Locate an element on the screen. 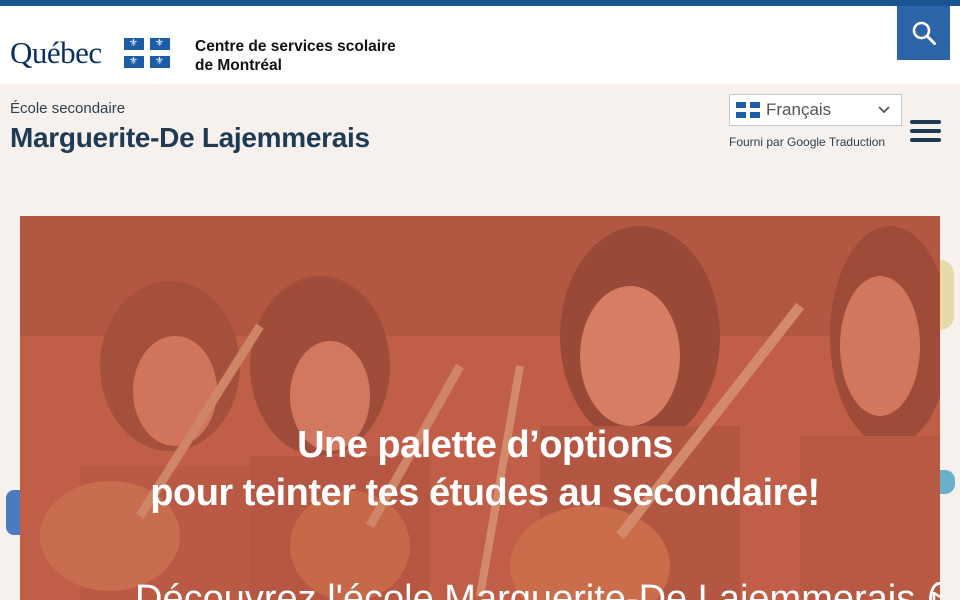 Image resolution: width=960 pixels, height=600 pixels. hero-title-line2: pour teinter tes études au secondaire! is located at coordinates (485, 493).